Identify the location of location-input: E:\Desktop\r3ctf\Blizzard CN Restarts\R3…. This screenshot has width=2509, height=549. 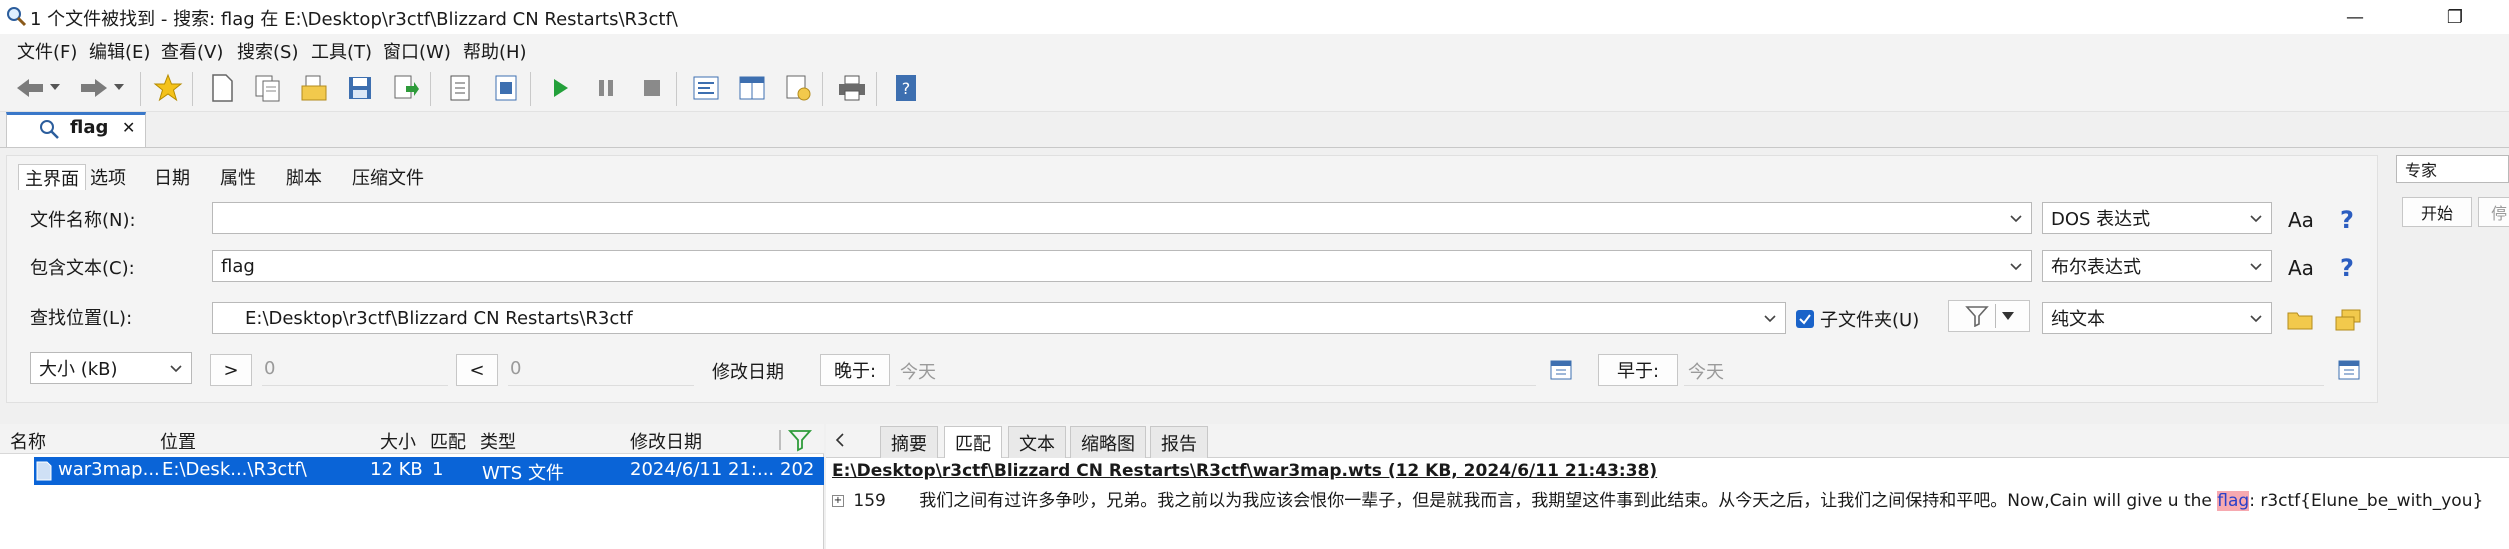
(999, 318).